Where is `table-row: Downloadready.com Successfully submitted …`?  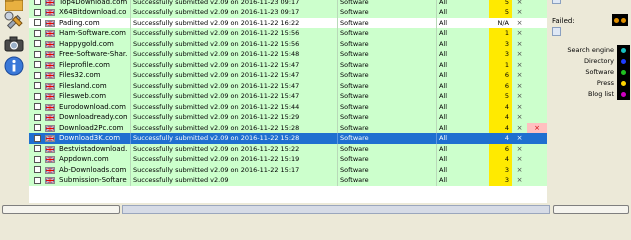 table-row: Downloadready.com Successfully submitted … is located at coordinates (288, 117).